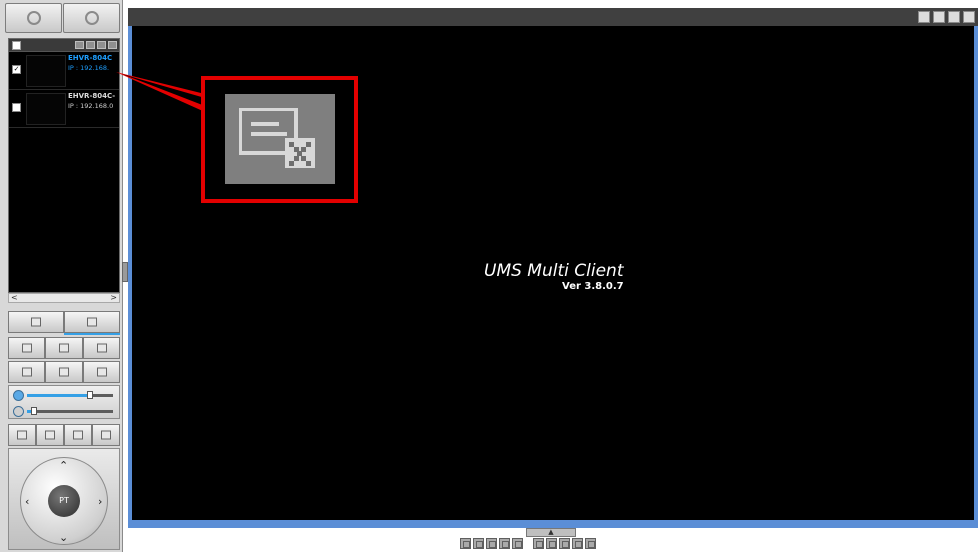 This screenshot has width=978, height=552. I want to click on disconnect-button, so click(92, 322).